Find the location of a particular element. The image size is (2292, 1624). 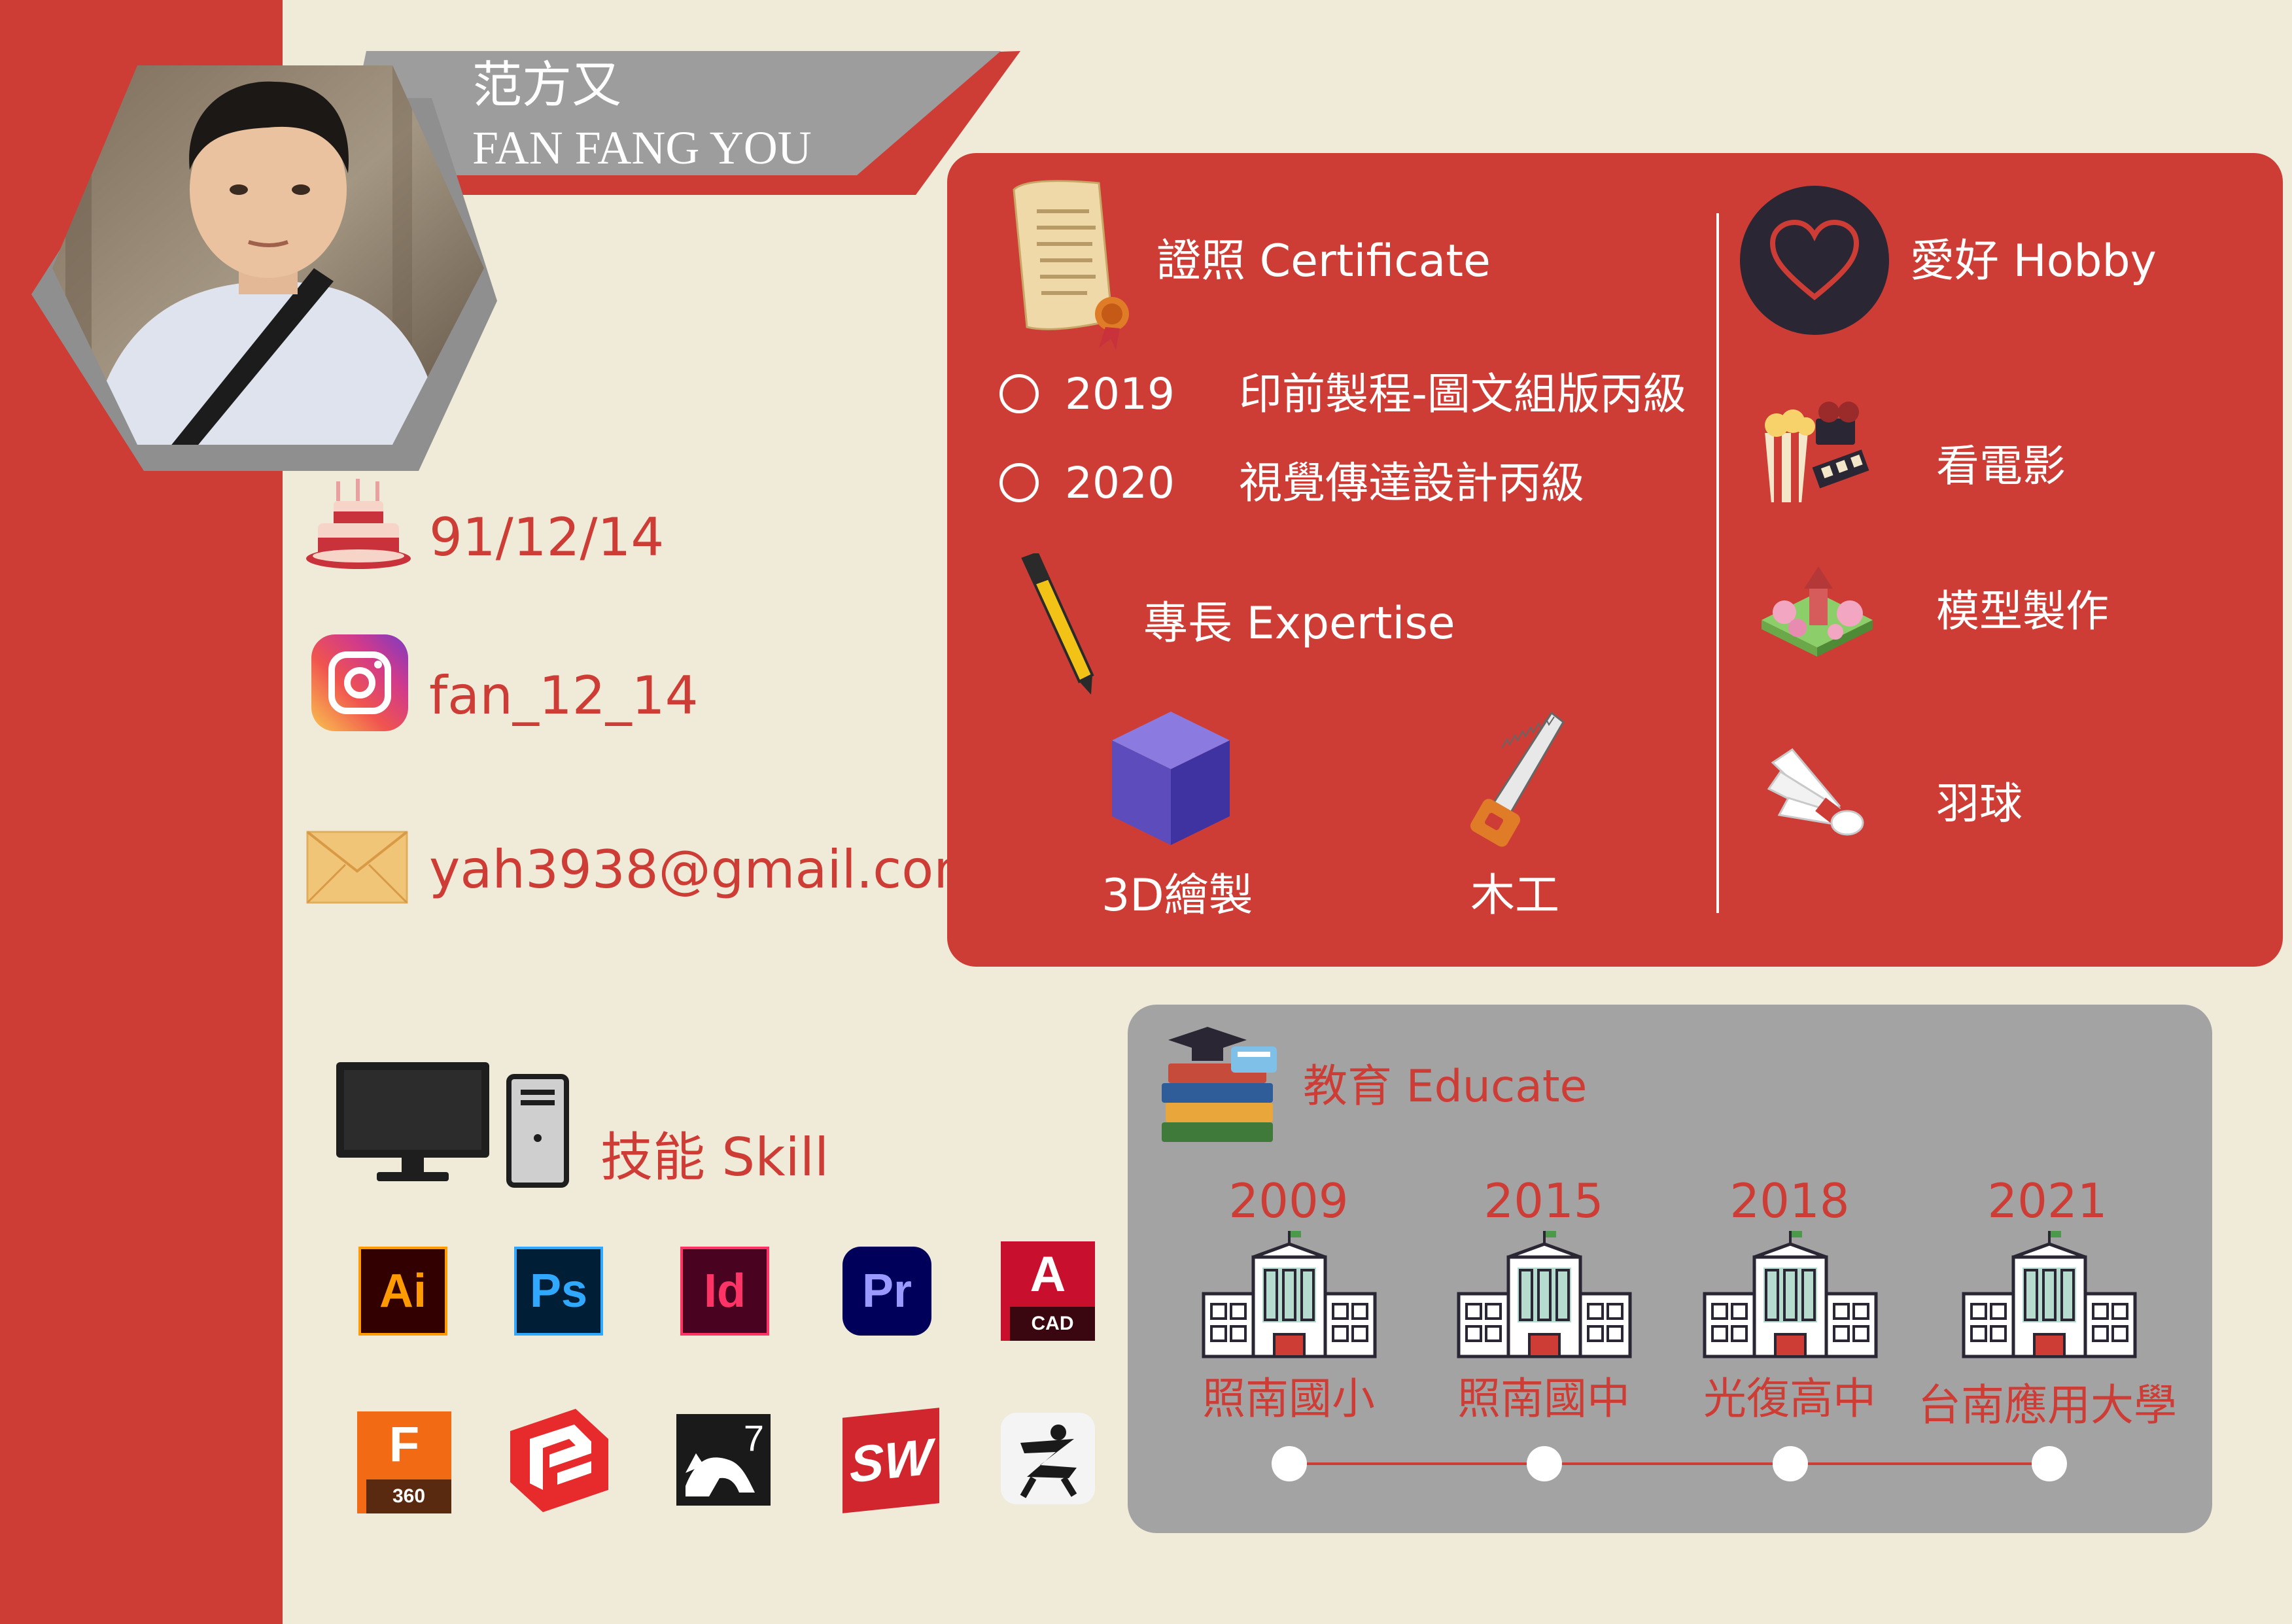

heart-badge is located at coordinates (1814, 260).